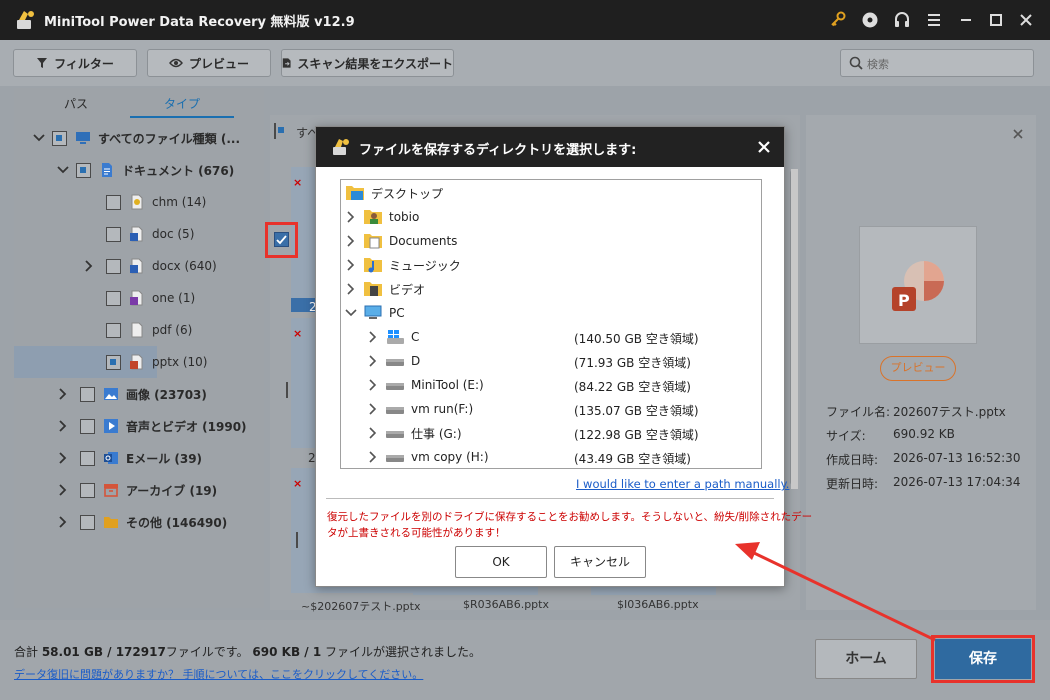 The height and width of the screenshot is (700, 1050). What do you see at coordinates (209, 63) in the screenshot?
I see `preview-button: プレビュー` at bounding box center [209, 63].